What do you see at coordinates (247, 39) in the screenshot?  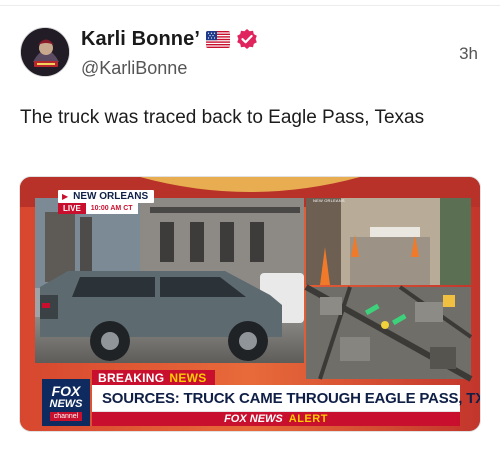 I see `verified-badge-icon` at bounding box center [247, 39].